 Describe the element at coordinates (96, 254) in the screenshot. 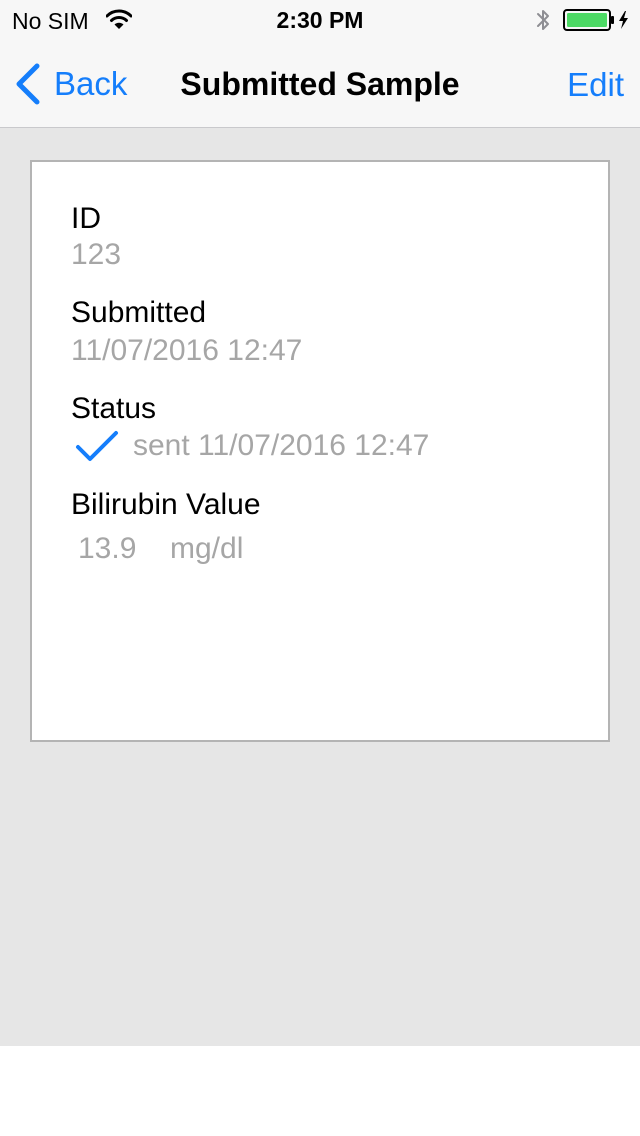

I see `id-value: 123` at that location.